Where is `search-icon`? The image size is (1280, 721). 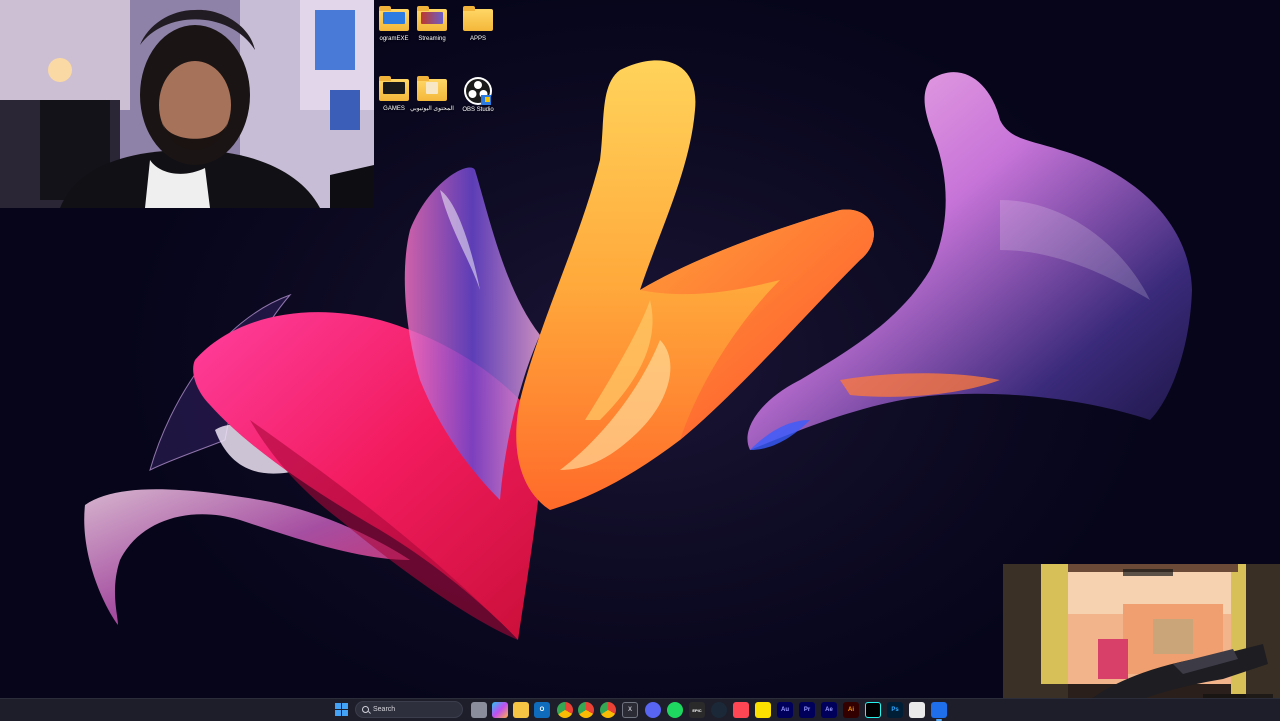 search-icon is located at coordinates (365, 709).